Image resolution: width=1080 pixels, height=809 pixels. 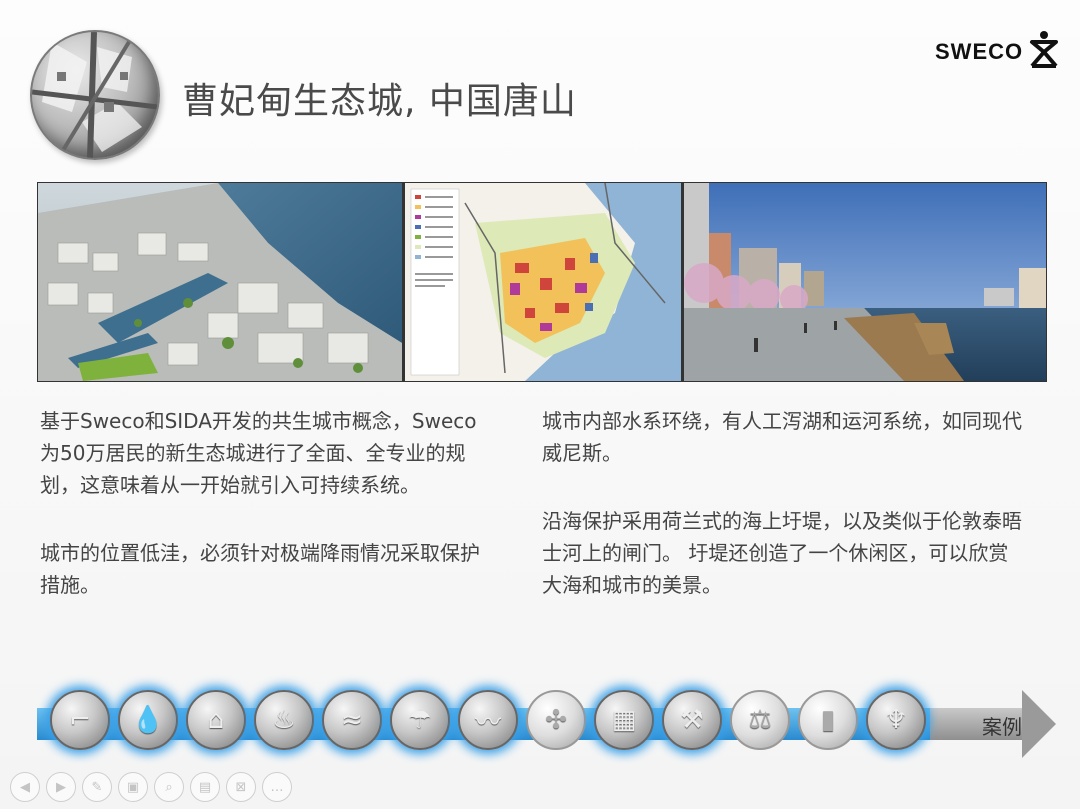 What do you see at coordinates (133, 787) in the screenshot?
I see `slides-grid-icon: ▣` at bounding box center [133, 787].